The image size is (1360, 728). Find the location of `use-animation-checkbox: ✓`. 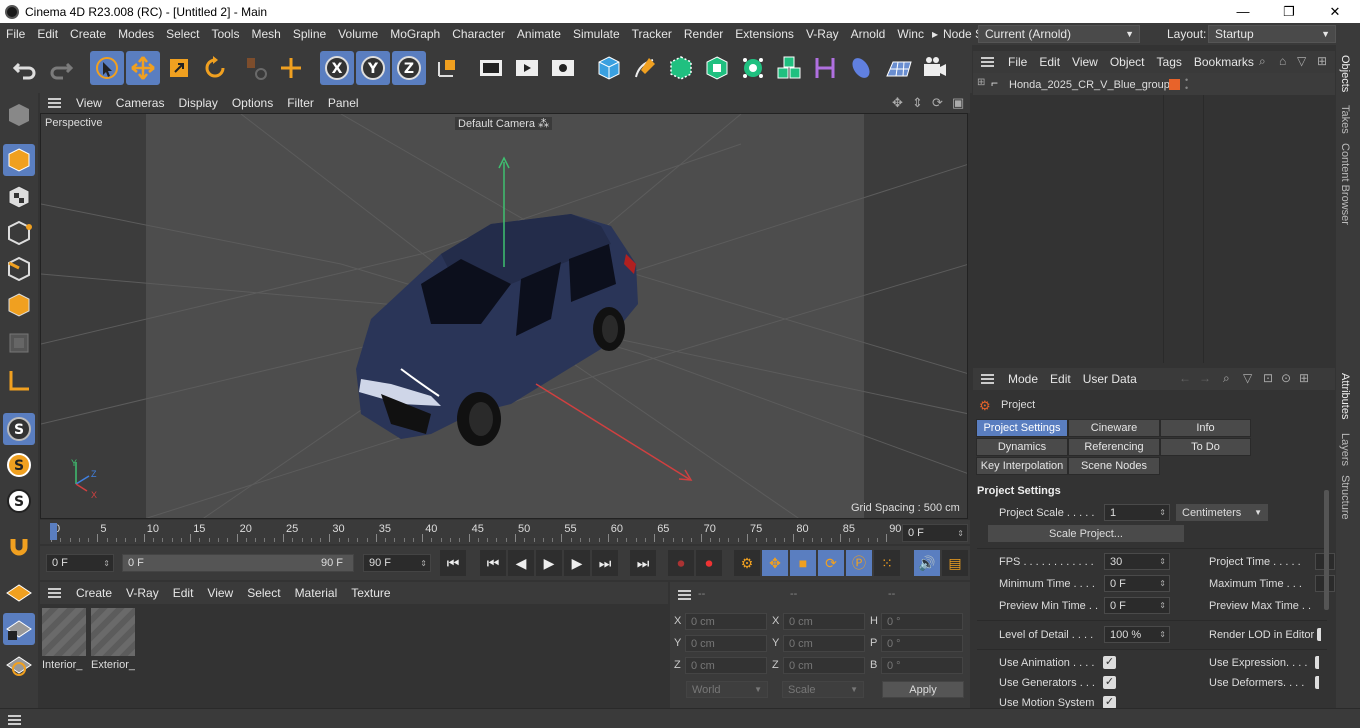

use-animation-checkbox: ✓ is located at coordinates (1109, 662).